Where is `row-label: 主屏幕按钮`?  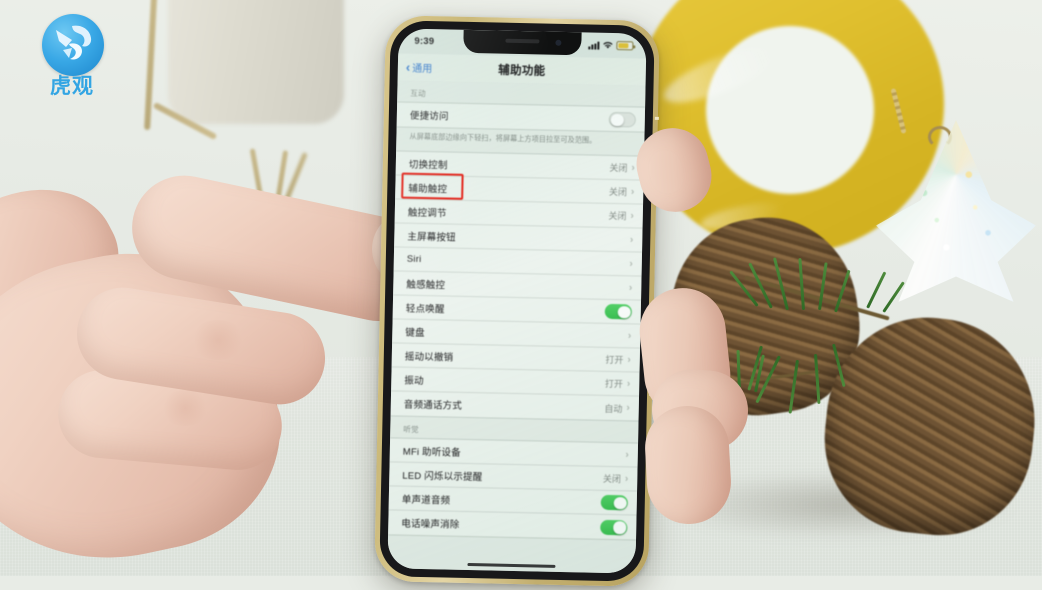 row-label: 主屏幕按钮 is located at coordinates (431, 237).